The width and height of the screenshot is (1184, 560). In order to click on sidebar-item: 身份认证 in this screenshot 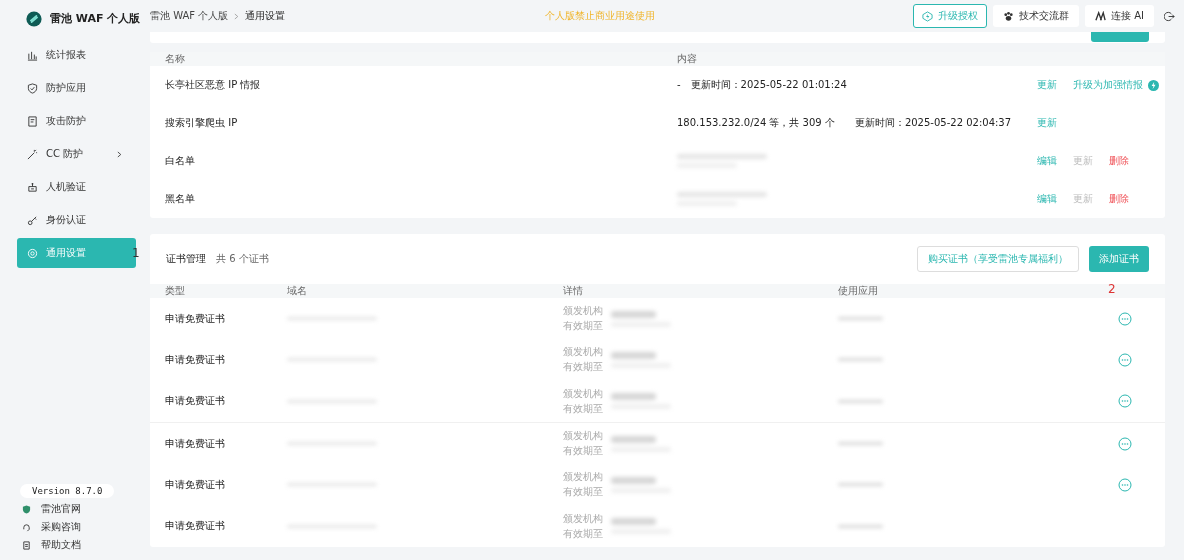, I will do `click(76, 220)`.